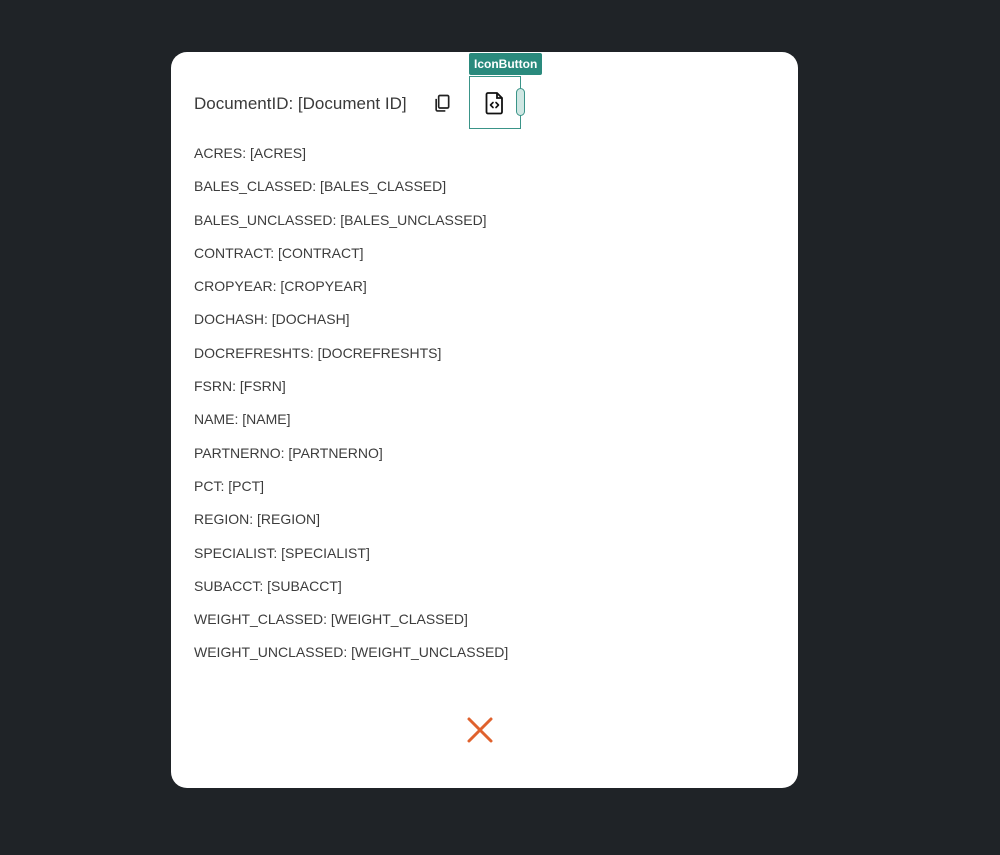  I want to click on view-source-button, so click(495, 102).